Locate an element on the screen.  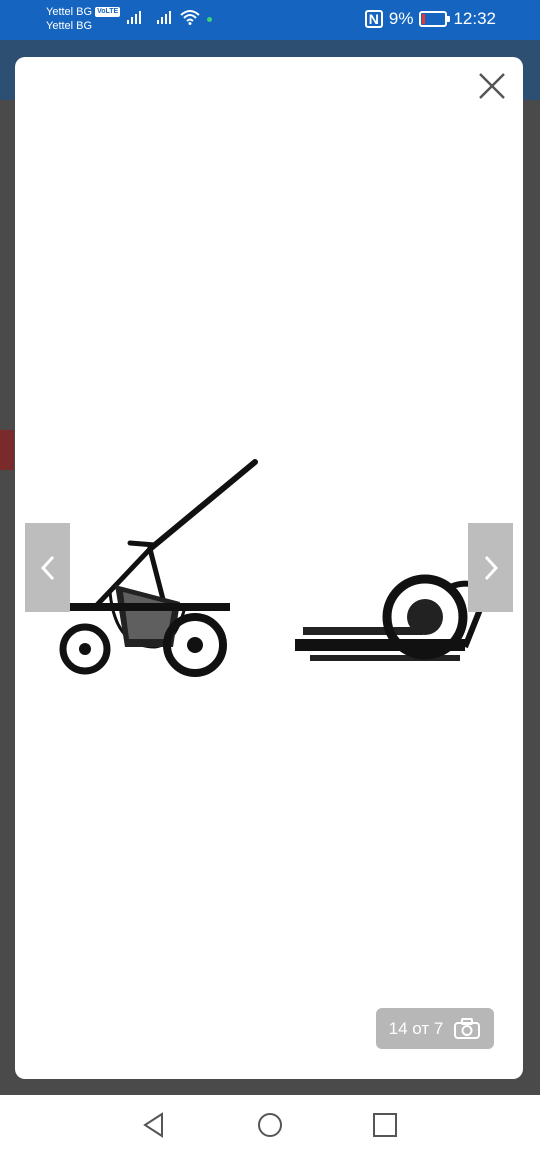
carrier-info: Yettel BG VoLTE Yettel BG is located at coordinates (83, 19).